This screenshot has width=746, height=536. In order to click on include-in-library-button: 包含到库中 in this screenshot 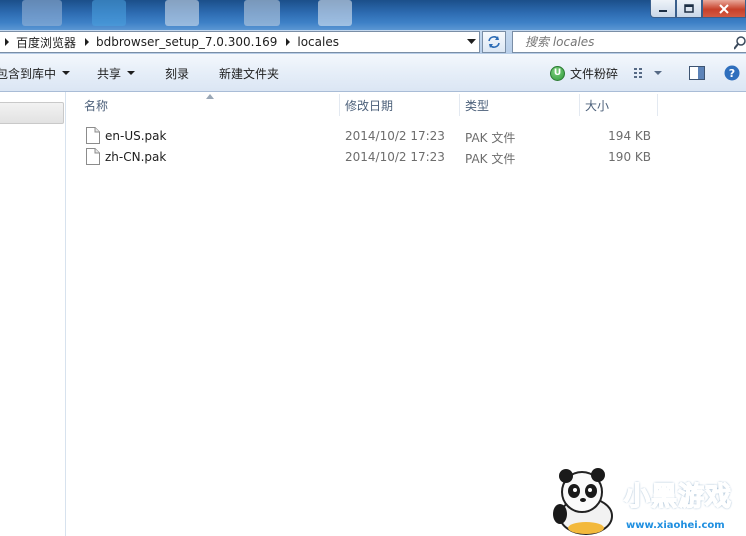, I will do `click(35, 73)`.